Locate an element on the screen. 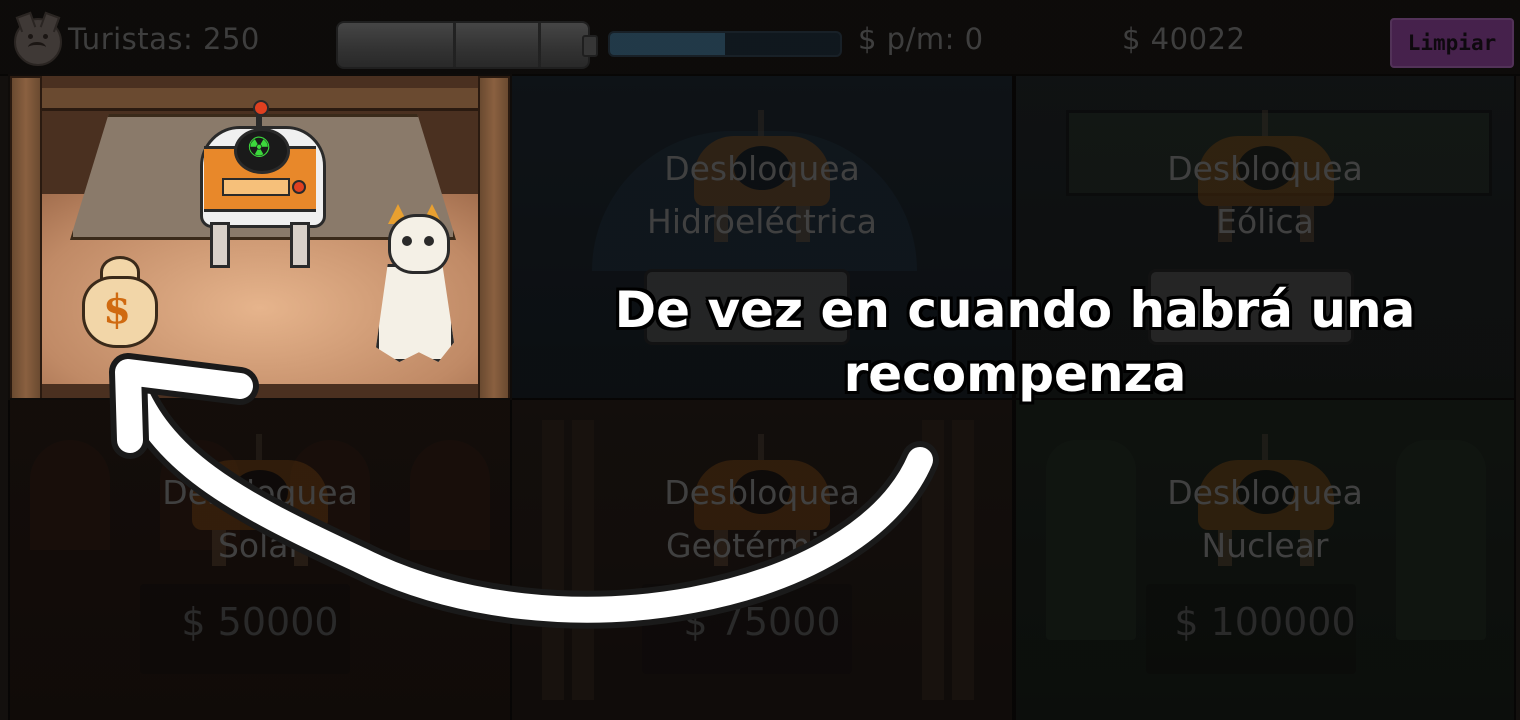 This screenshot has height=720, width=1520. radiation-icon: ☢ is located at coordinates (259, 147).